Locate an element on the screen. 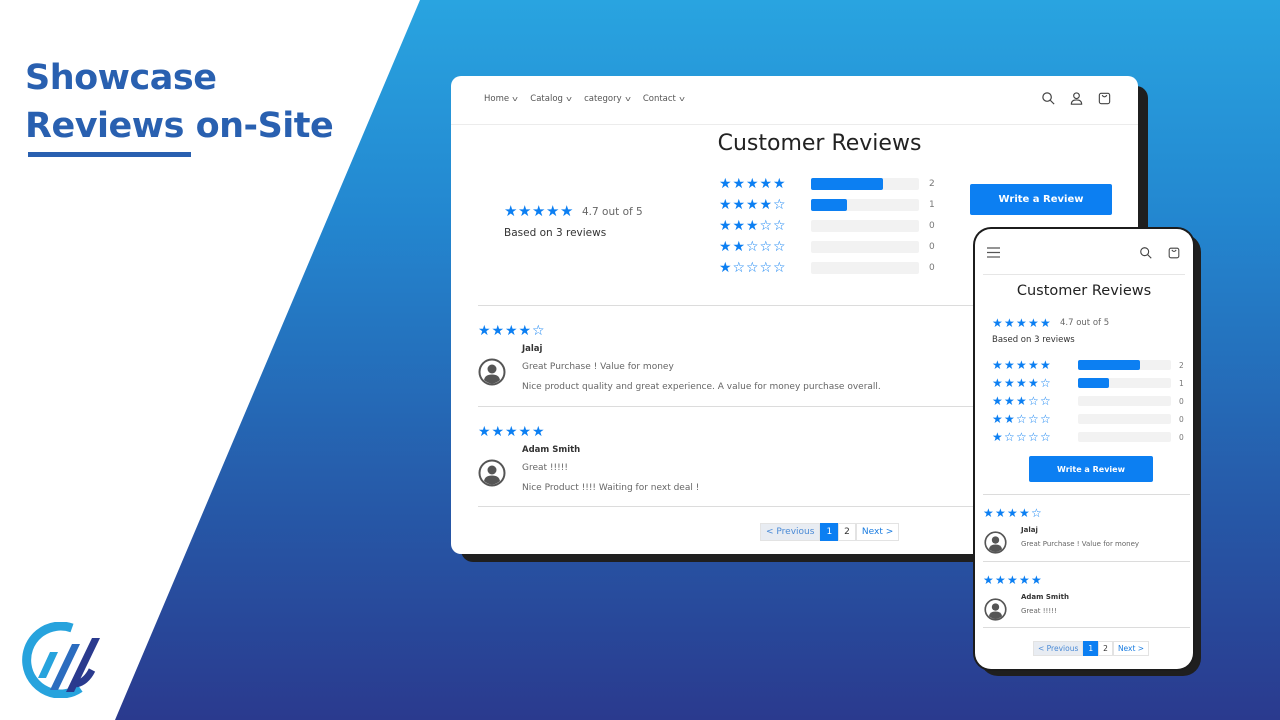 This screenshot has width=1280, height=720. histogram-stars: ★ ★ ☆ ☆ ☆ is located at coordinates (1035, 419).